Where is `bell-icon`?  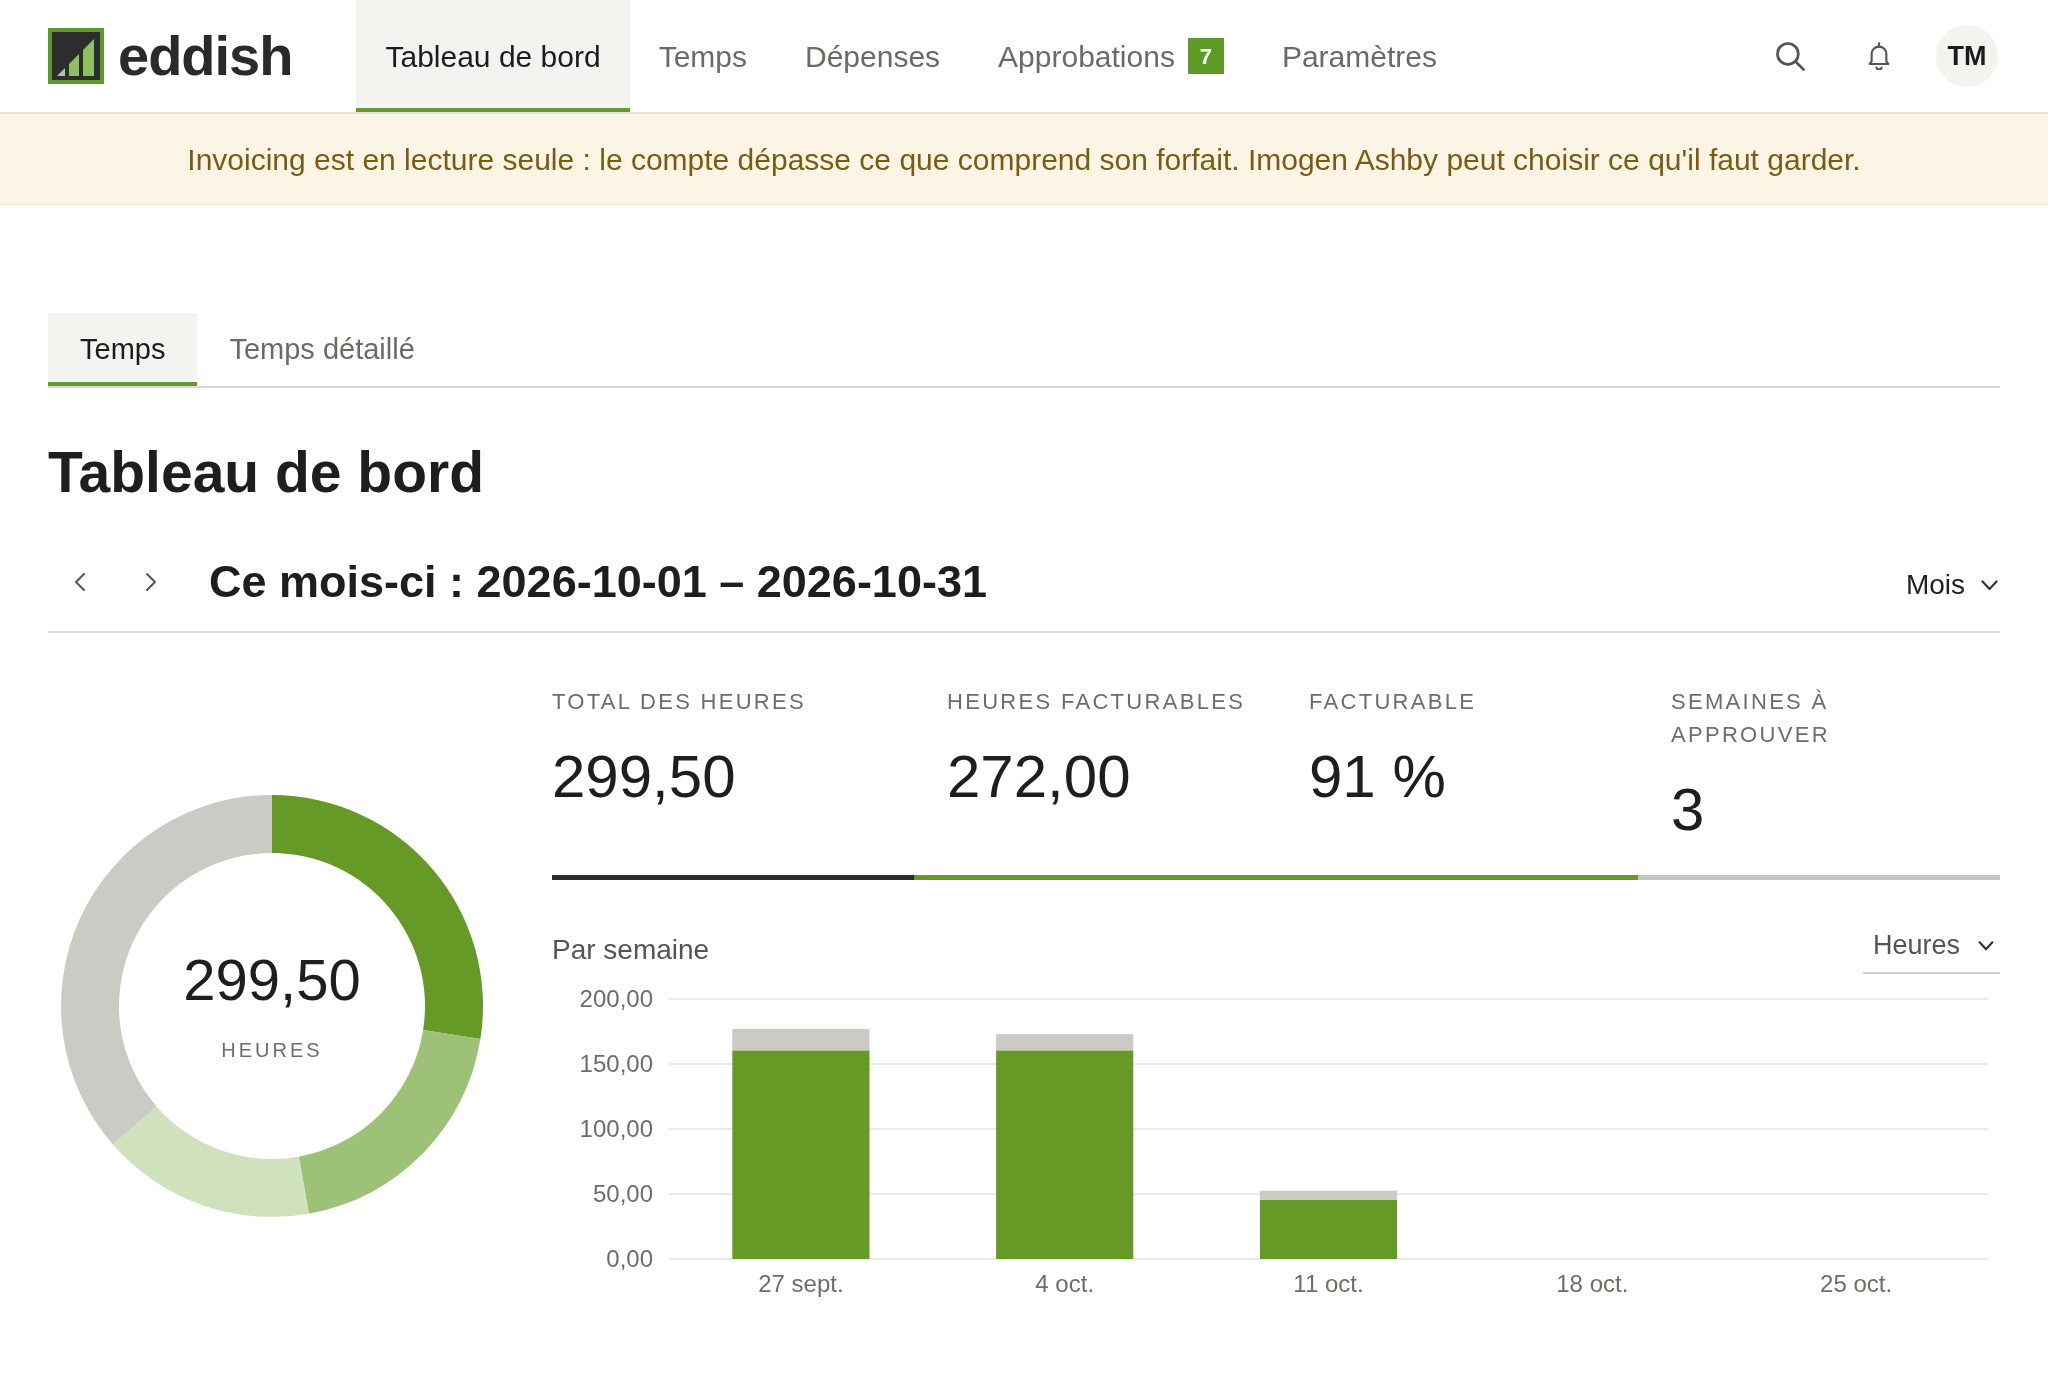 bell-icon is located at coordinates (1879, 56).